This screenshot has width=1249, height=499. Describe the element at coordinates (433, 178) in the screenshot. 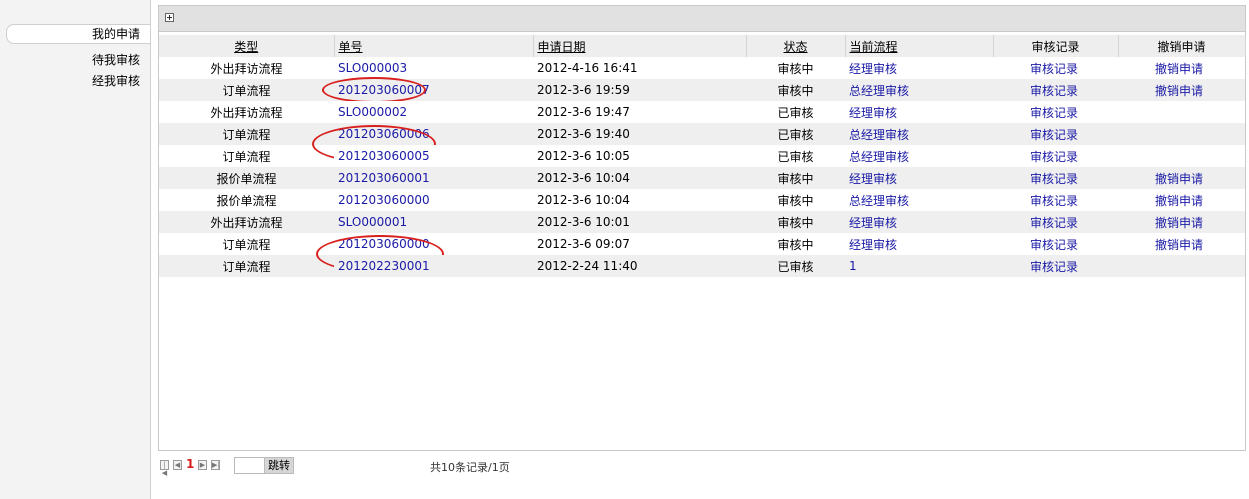

I see `cell-number: 201203060001` at that location.